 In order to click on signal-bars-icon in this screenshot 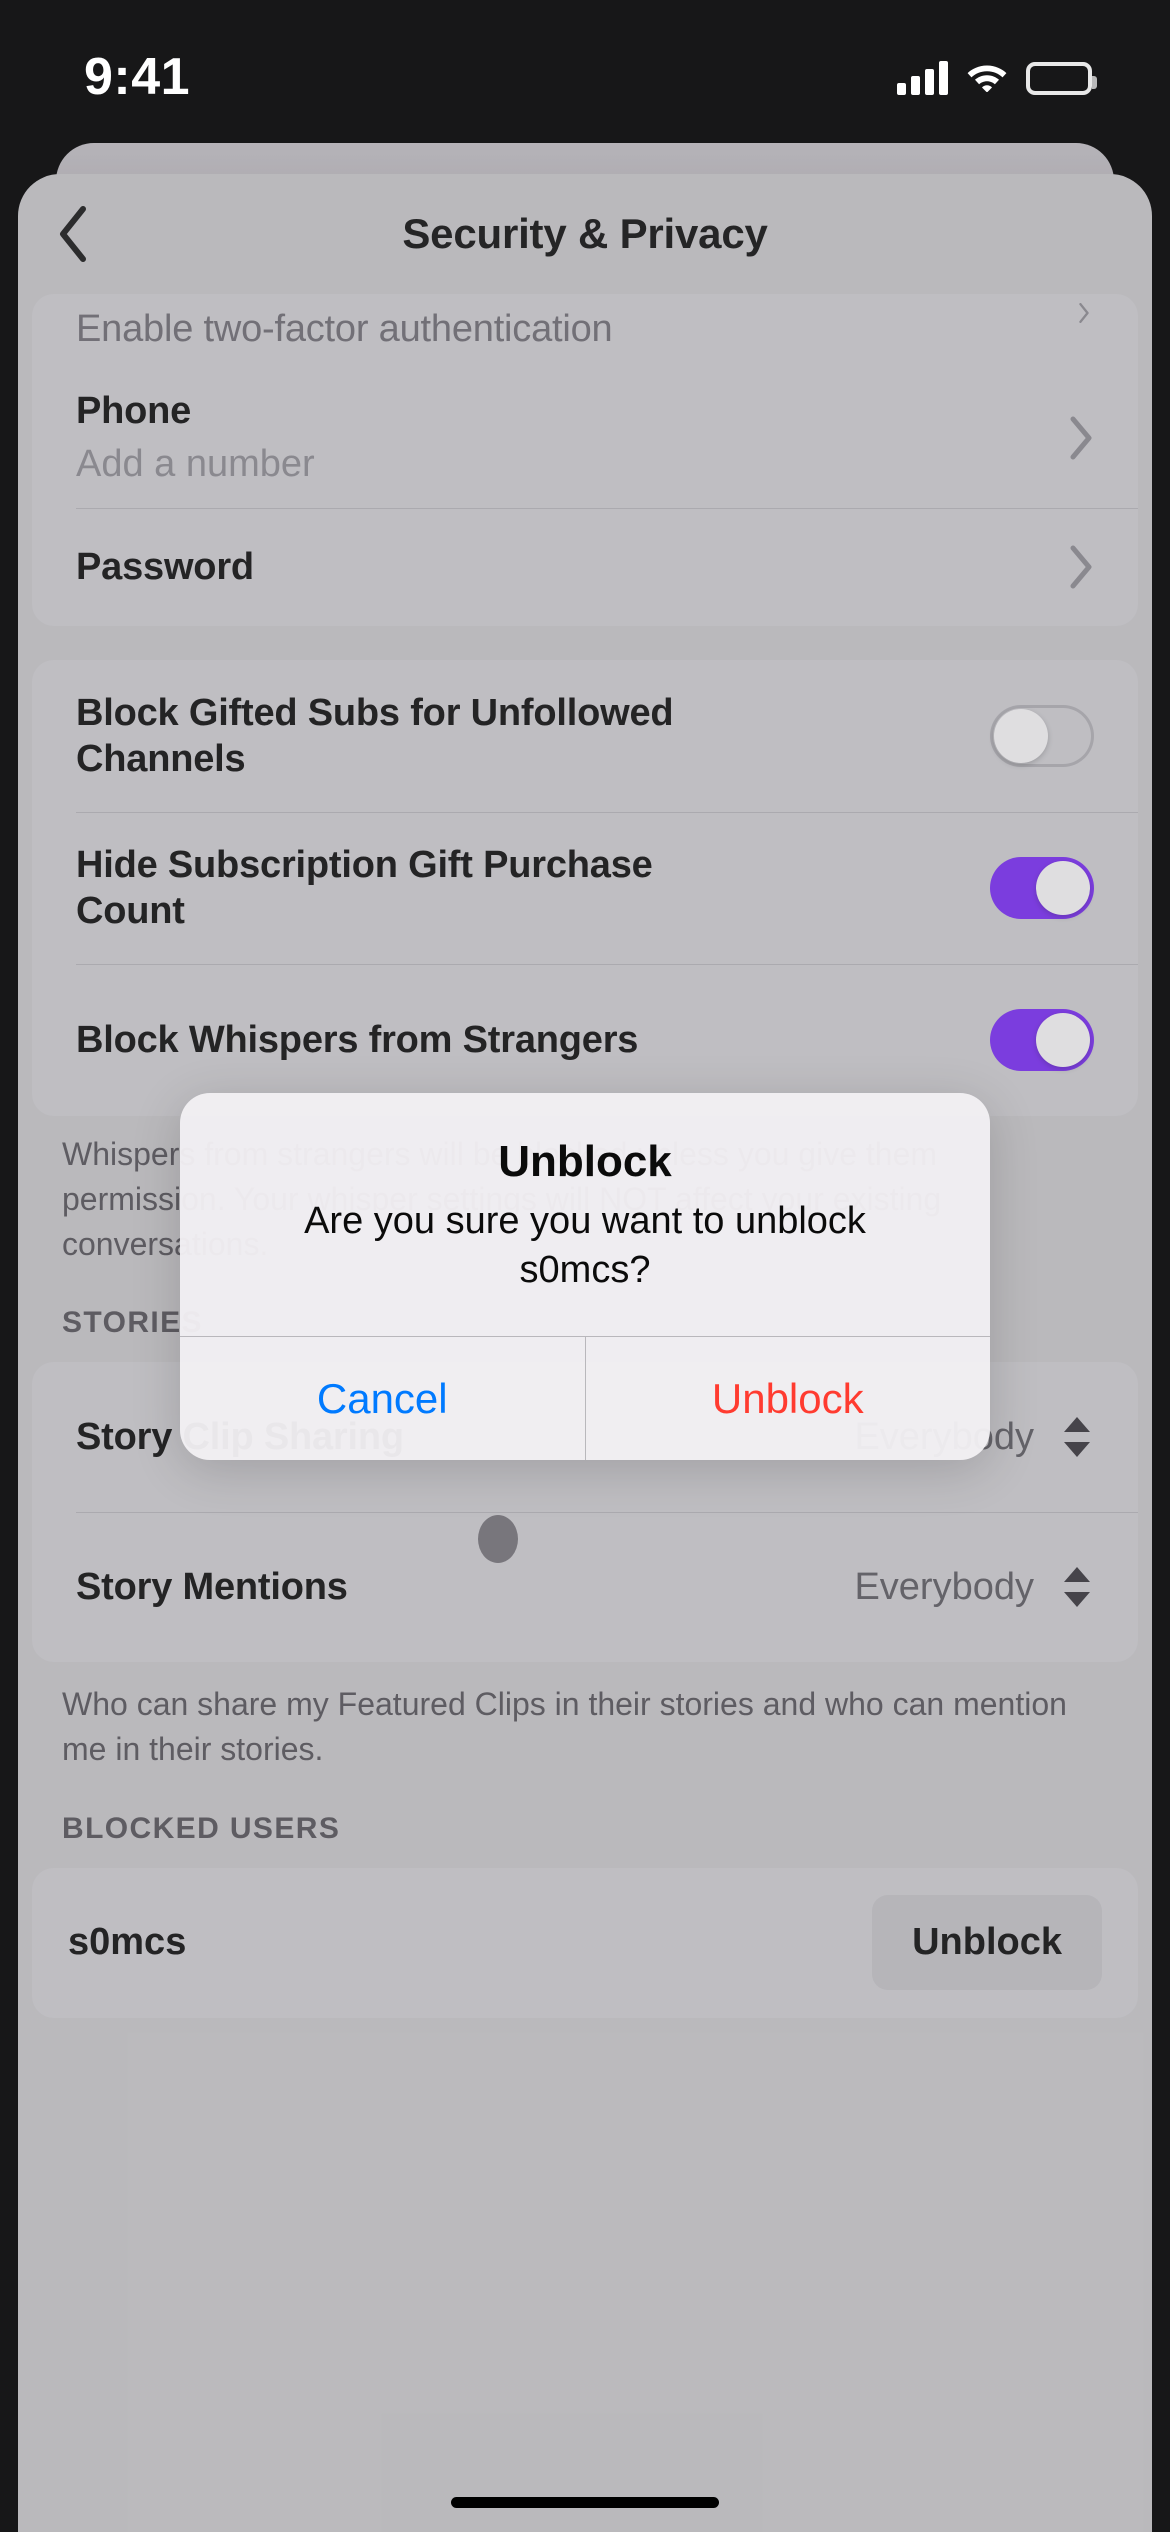, I will do `click(922, 78)`.